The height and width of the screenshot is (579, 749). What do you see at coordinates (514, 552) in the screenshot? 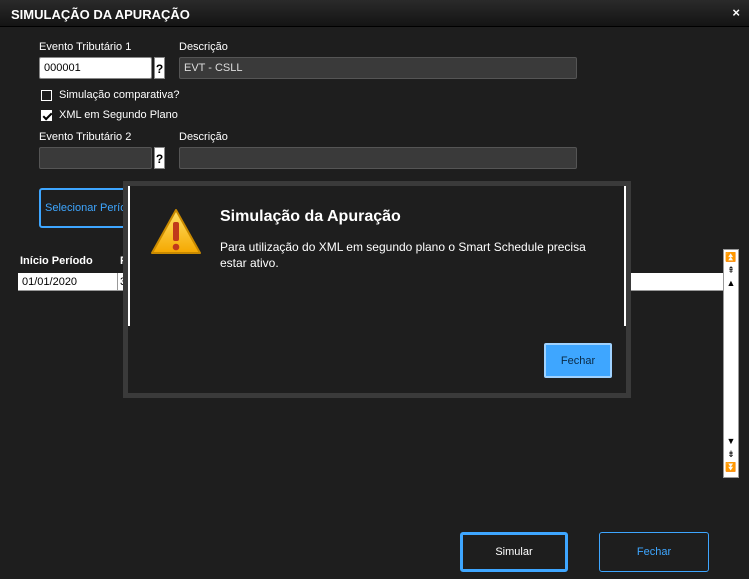
I see `simular-button: Simular` at bounding box center [514, 552].